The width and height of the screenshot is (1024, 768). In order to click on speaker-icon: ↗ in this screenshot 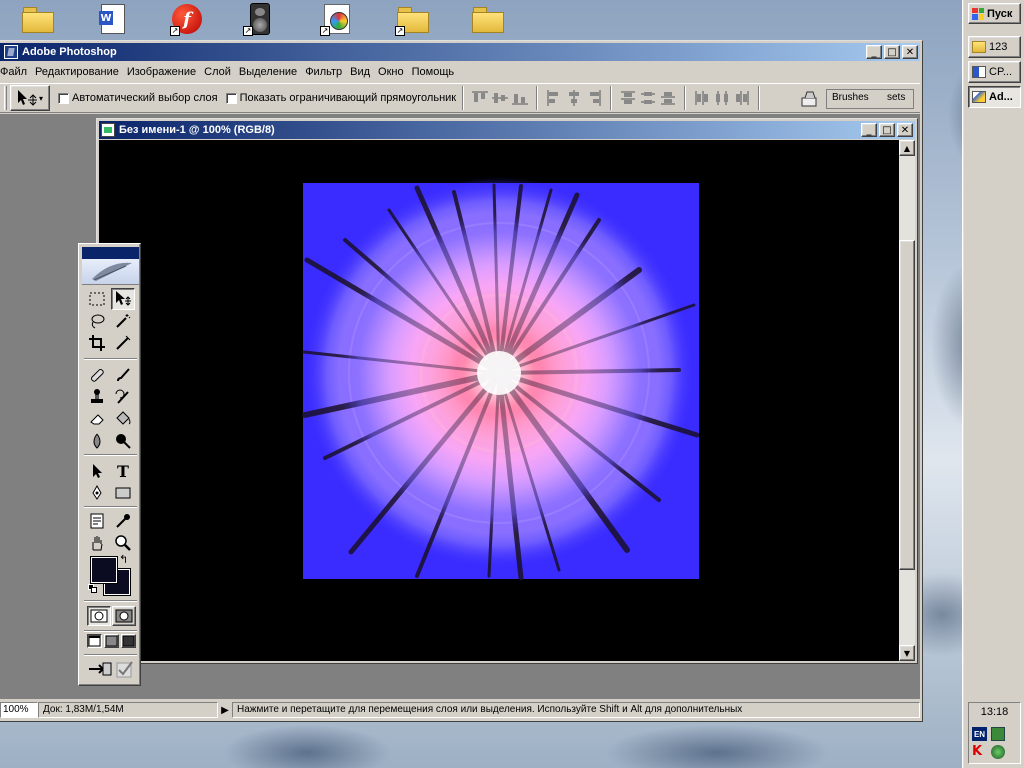, I will do `click(260, 19)`.